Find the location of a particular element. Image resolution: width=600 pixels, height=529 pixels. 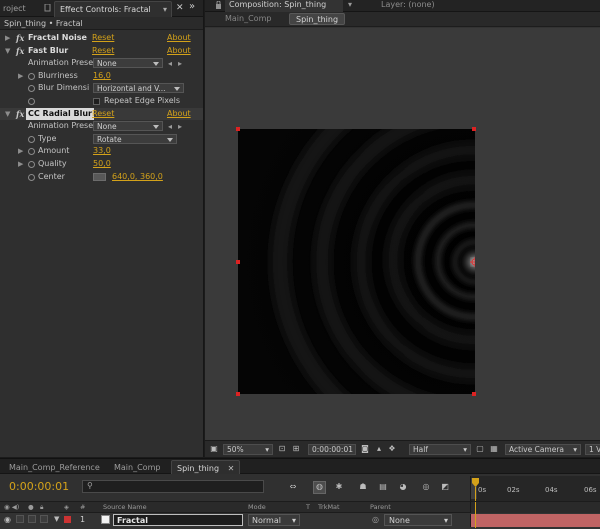

column-source-name: Source Name is located at coordinates (125, 507).